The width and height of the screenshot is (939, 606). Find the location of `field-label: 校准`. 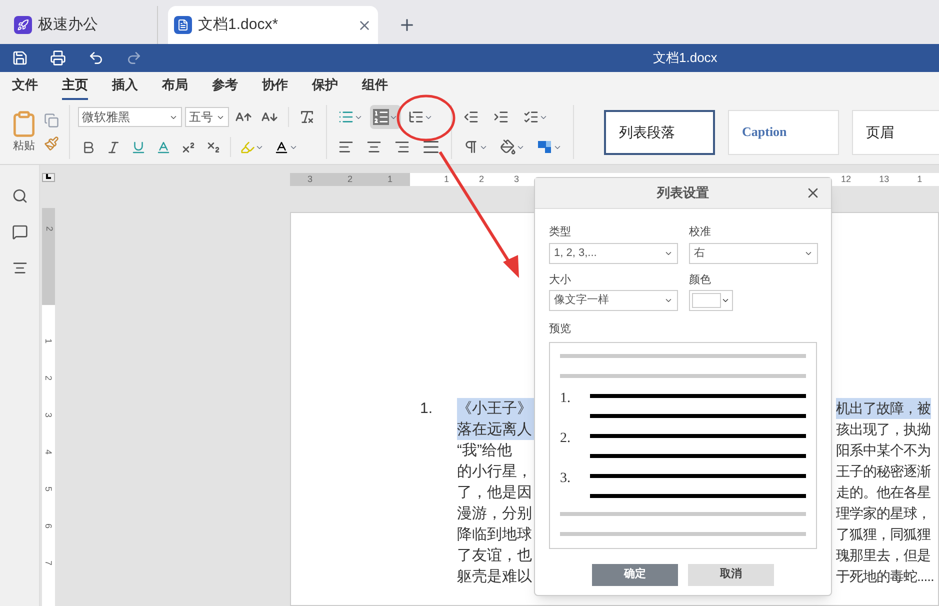

field-label: 校准 is located at coordinates (700, 232).